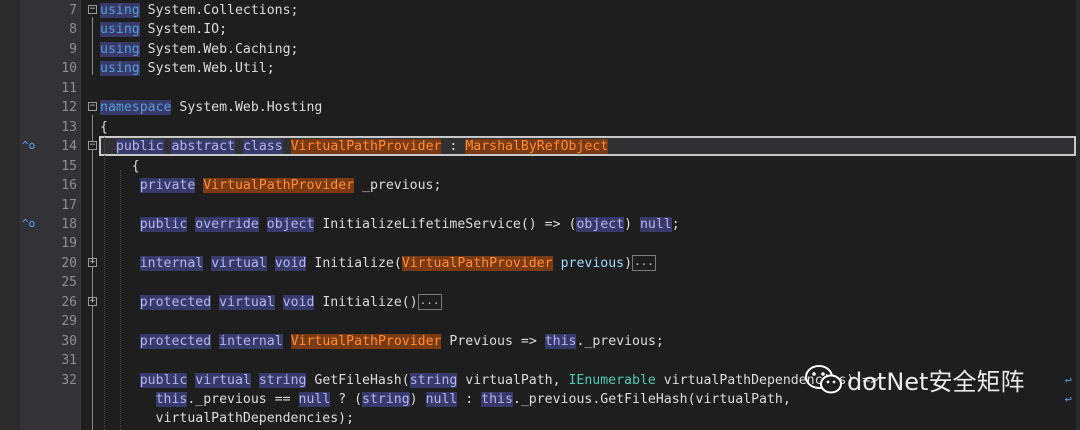 Image resolution: width=1080 pixels, height=430 pixels. What do you see at coordinates (207, 69) in the screenshot?
I see `code-token: System.Web.Util;` at bounding box center [207, 69].